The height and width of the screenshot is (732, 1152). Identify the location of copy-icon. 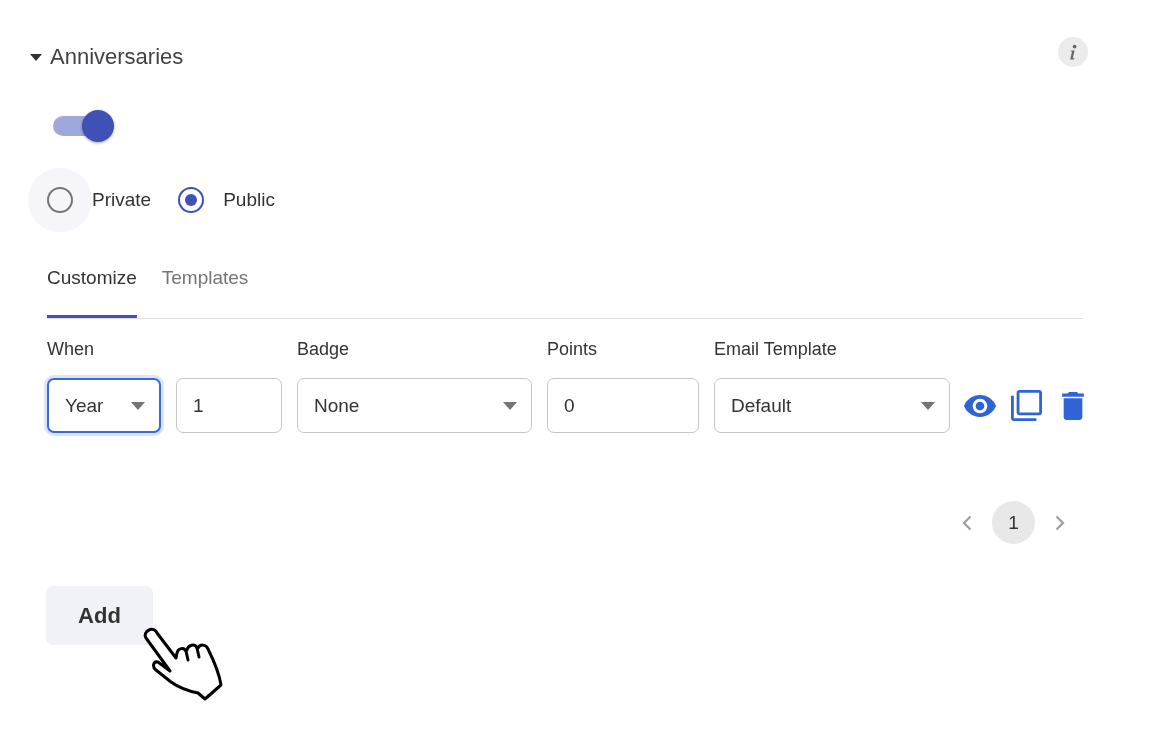
(1026, 405).